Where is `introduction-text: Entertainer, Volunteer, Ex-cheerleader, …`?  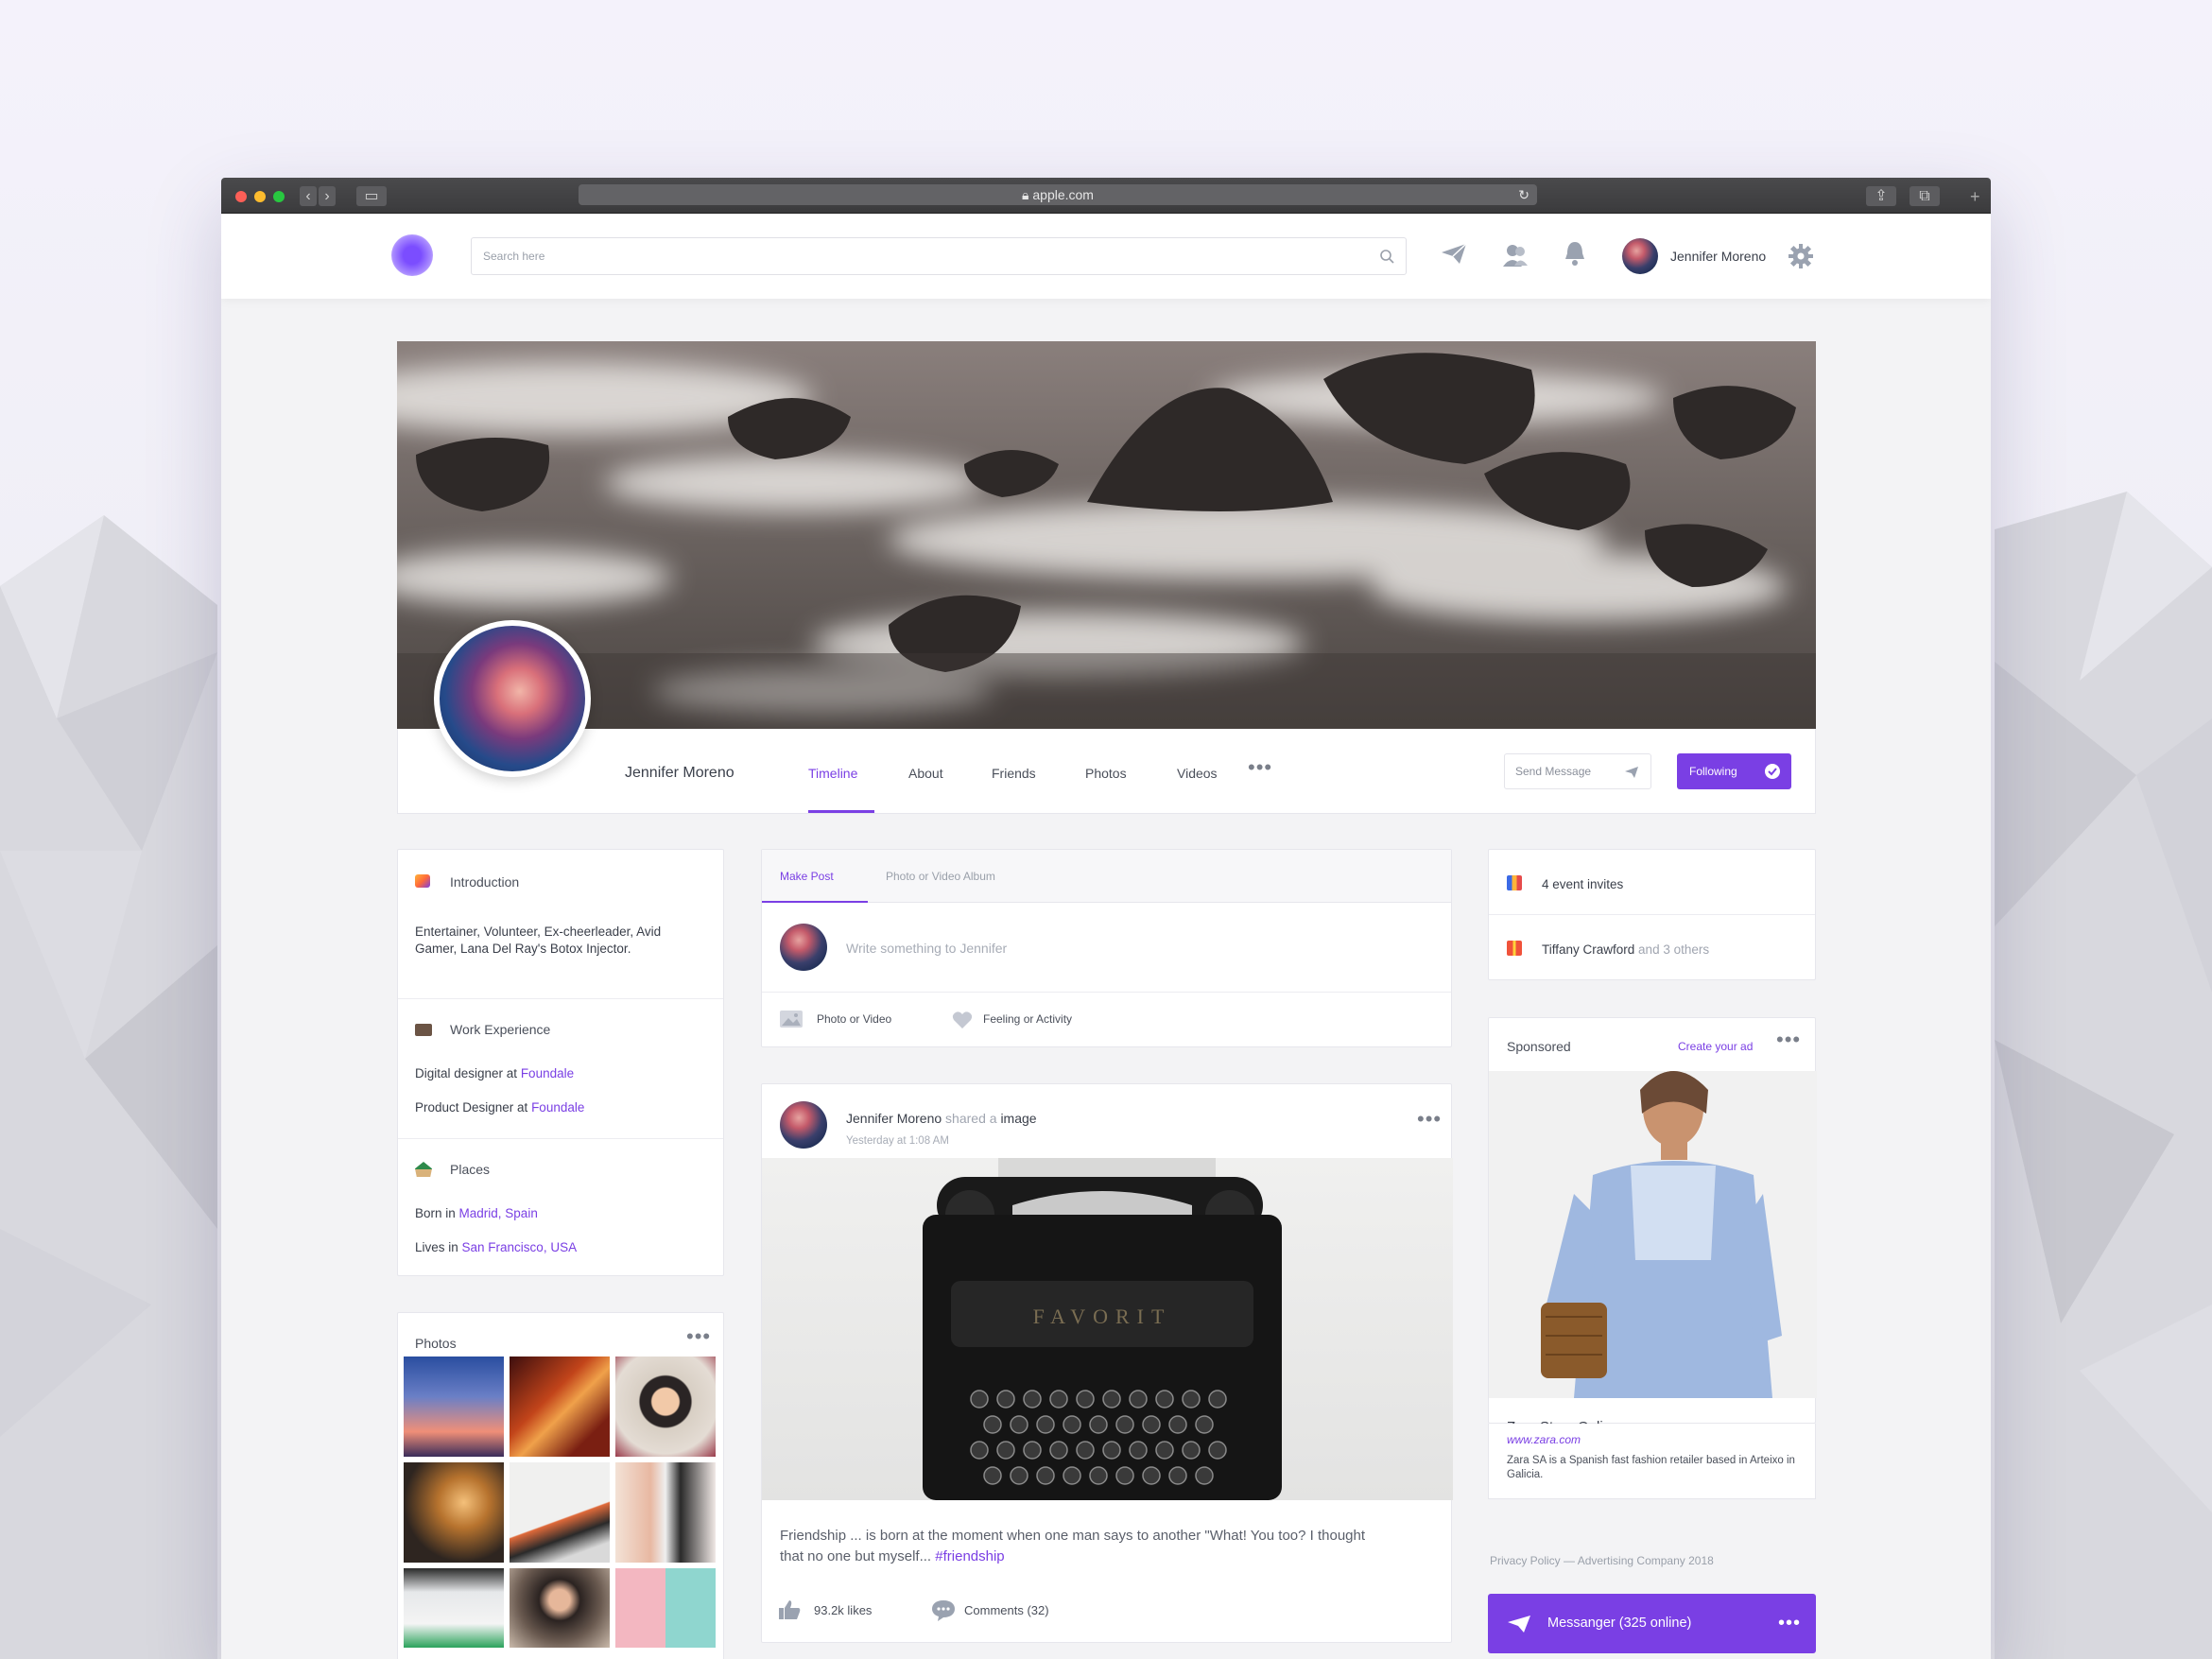 introduction-text: Entertainer, Volunteer, Ex-cheerleader, … is located at coordinates (538, 940).